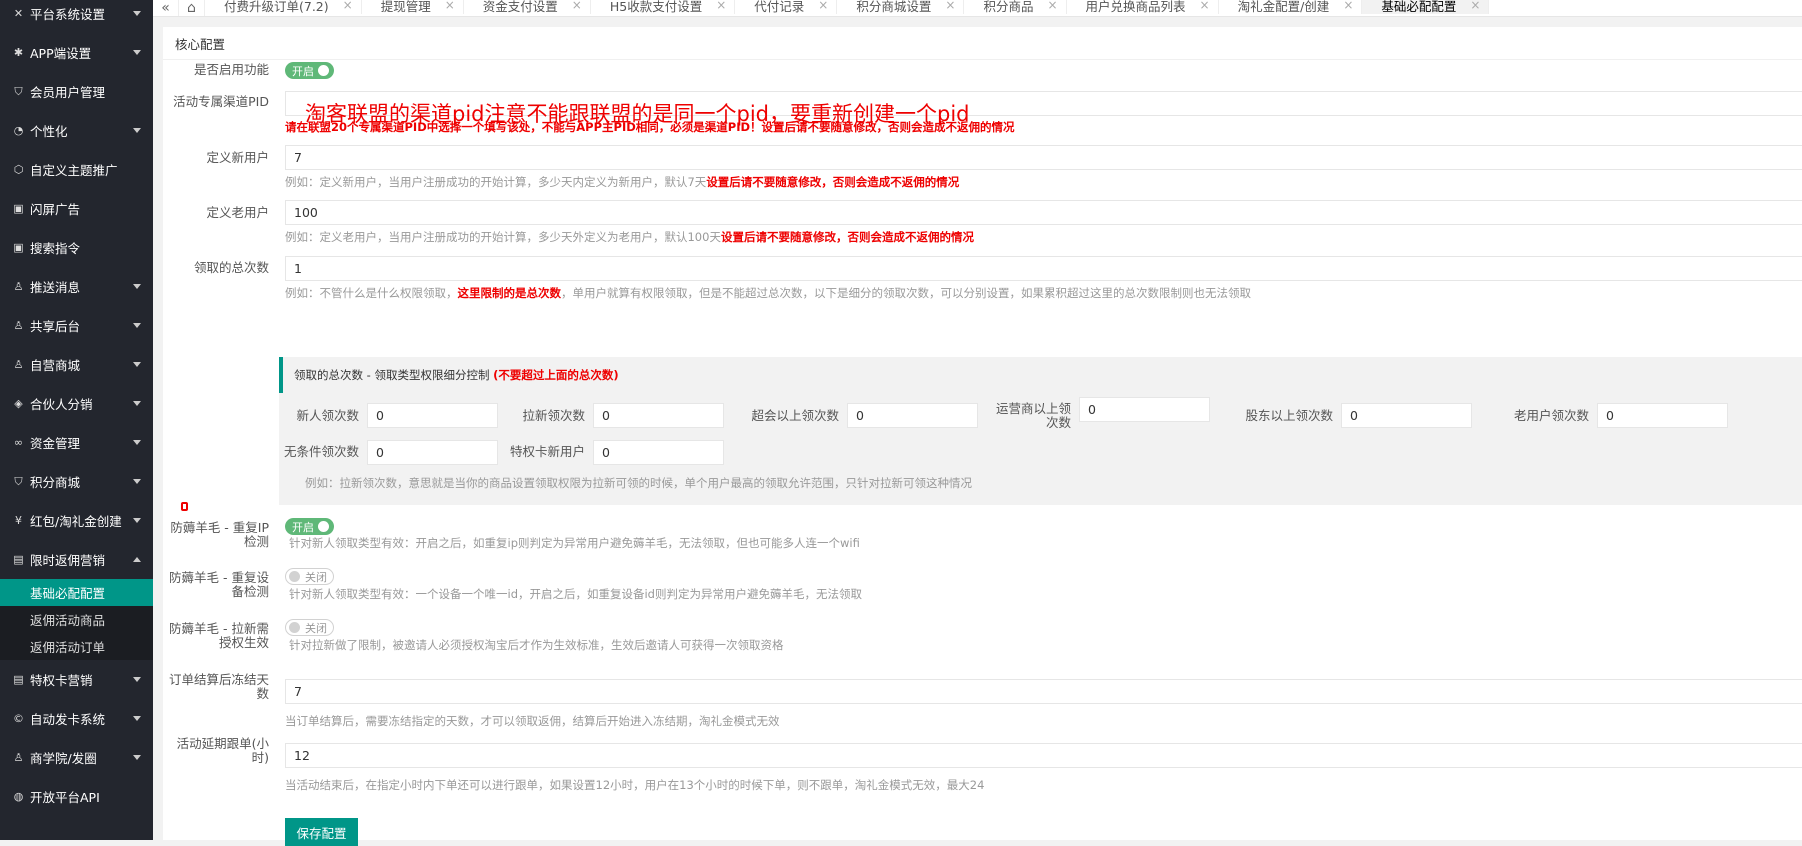 The width and height of the screenshot is (1802, 846). What do you see at coordinates (371, 293) in the screenshot?
I see `total-tip-a: 例如：不管什么是什么权限领取，` at bounding box center [371, 293].